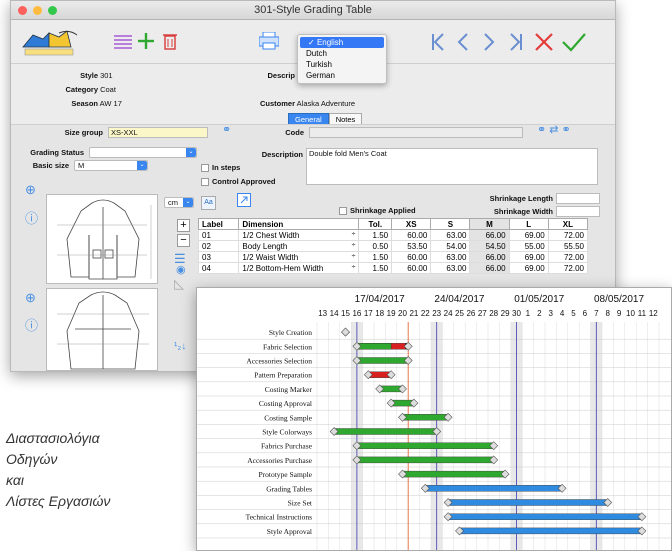 This screenshot has width=672, height=551. Describe the element at coordinates (450, 246) in the screenshot. I see `table-cell: 54.00` at that location.